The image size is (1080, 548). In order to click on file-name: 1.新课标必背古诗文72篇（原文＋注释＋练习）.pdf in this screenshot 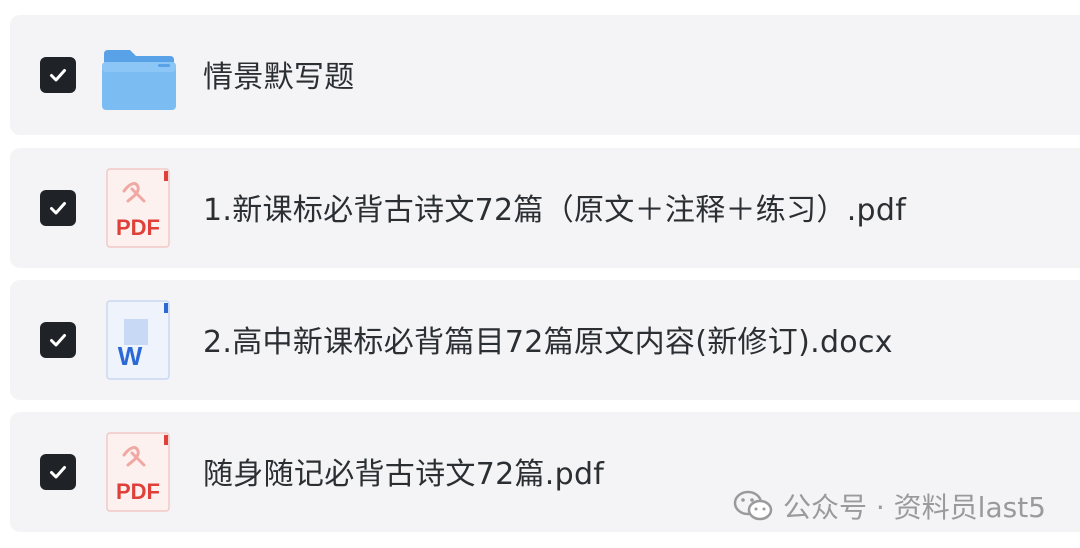, I will do `click(555, 211)`.